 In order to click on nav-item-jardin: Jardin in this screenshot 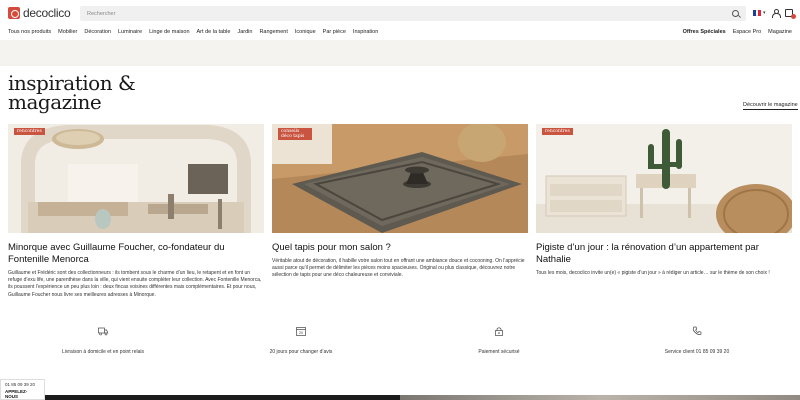, I will do `click(244, 32)`.